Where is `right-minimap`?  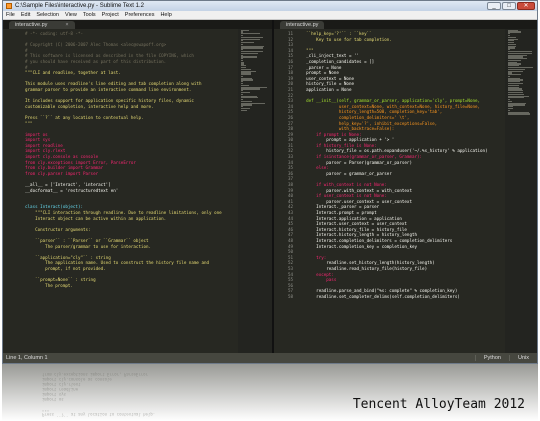 right-minimap is located at coordinates (521, 192).